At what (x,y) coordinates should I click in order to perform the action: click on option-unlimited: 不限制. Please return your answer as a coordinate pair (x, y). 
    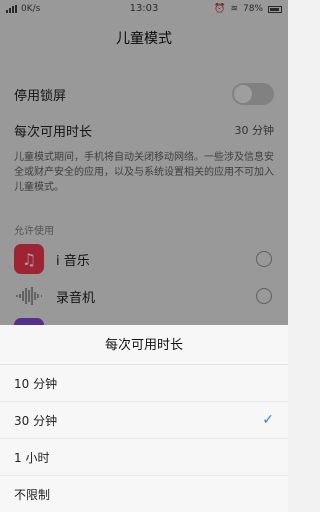
    Looking at the image, I should click on (144, 494).